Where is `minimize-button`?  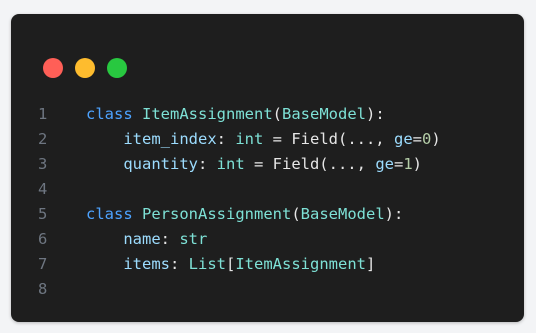 minimize-button is located at coordinates (85, 68).